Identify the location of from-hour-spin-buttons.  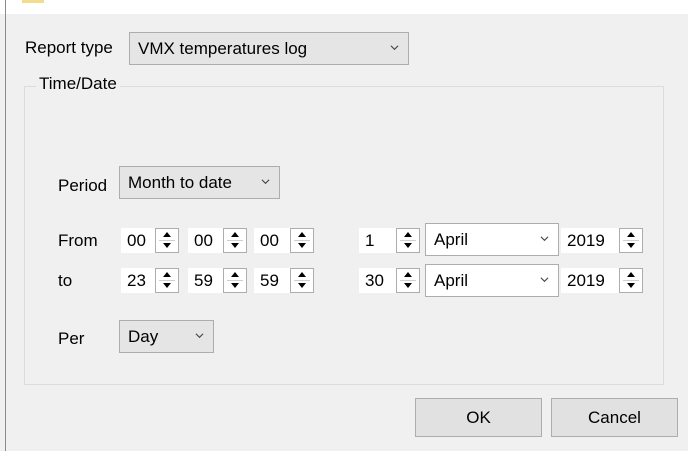
(167, 240).